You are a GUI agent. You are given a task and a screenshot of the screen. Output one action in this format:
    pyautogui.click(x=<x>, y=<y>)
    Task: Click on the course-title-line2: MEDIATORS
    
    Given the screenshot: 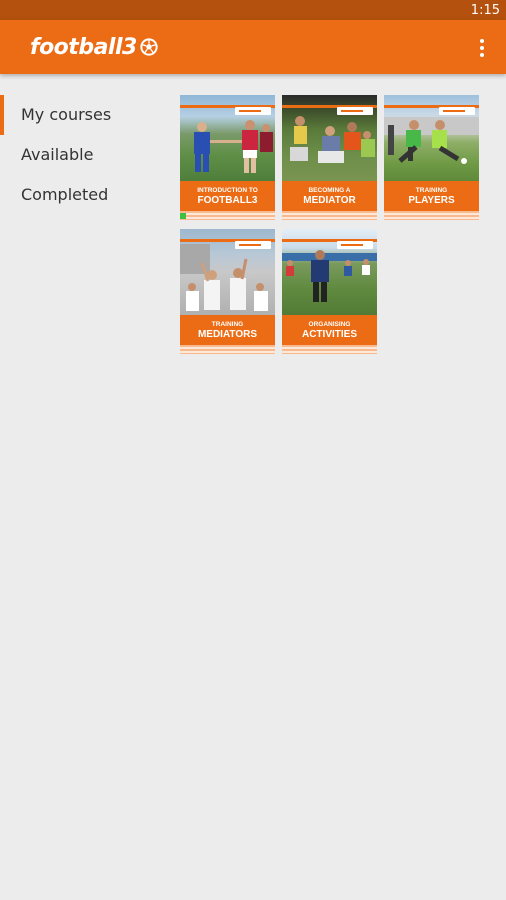 What is the action you would take?
    pyautogui.click(x=227, y=334)
    